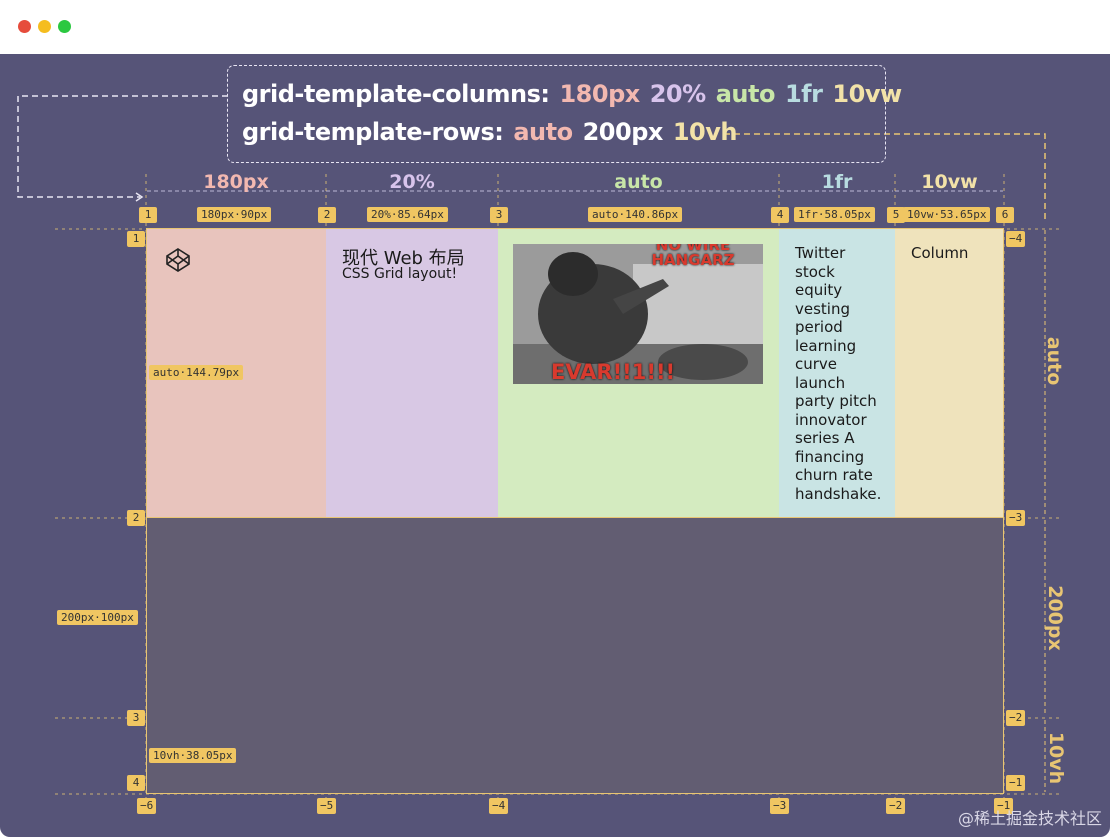 This screenshot has height=837, width=1110. I want to click on code-property: grid-template-columns:, so click(396, 94).